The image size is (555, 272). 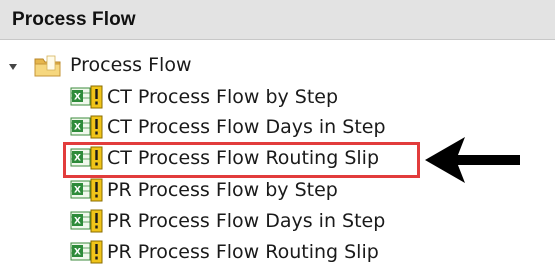 What do you see at coordinates (223, 97) in the screenshot?
I see `tree-item-label: CT Process Flow by Step` at bounding box center [223, 97].